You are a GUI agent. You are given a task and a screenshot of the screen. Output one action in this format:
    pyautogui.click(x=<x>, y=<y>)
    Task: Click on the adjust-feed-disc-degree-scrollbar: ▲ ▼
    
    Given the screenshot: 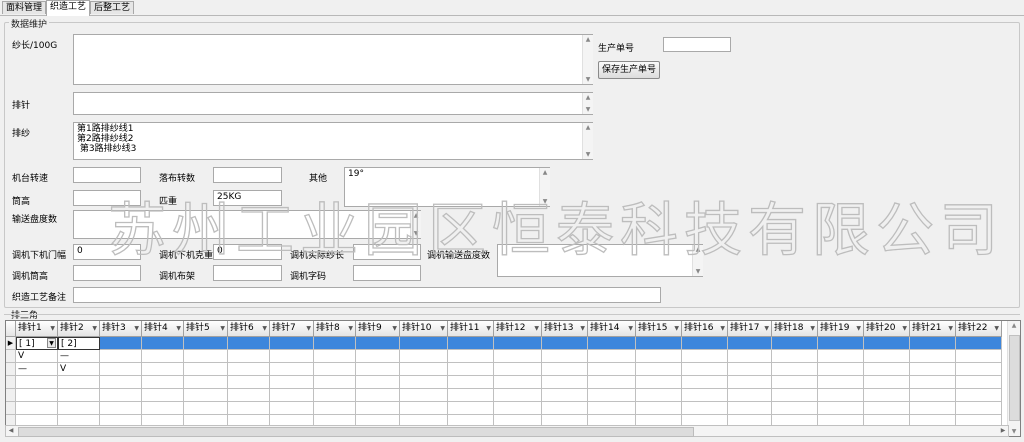 What is the action you would take?
    pyautogui.click(x=697, y=260)
    